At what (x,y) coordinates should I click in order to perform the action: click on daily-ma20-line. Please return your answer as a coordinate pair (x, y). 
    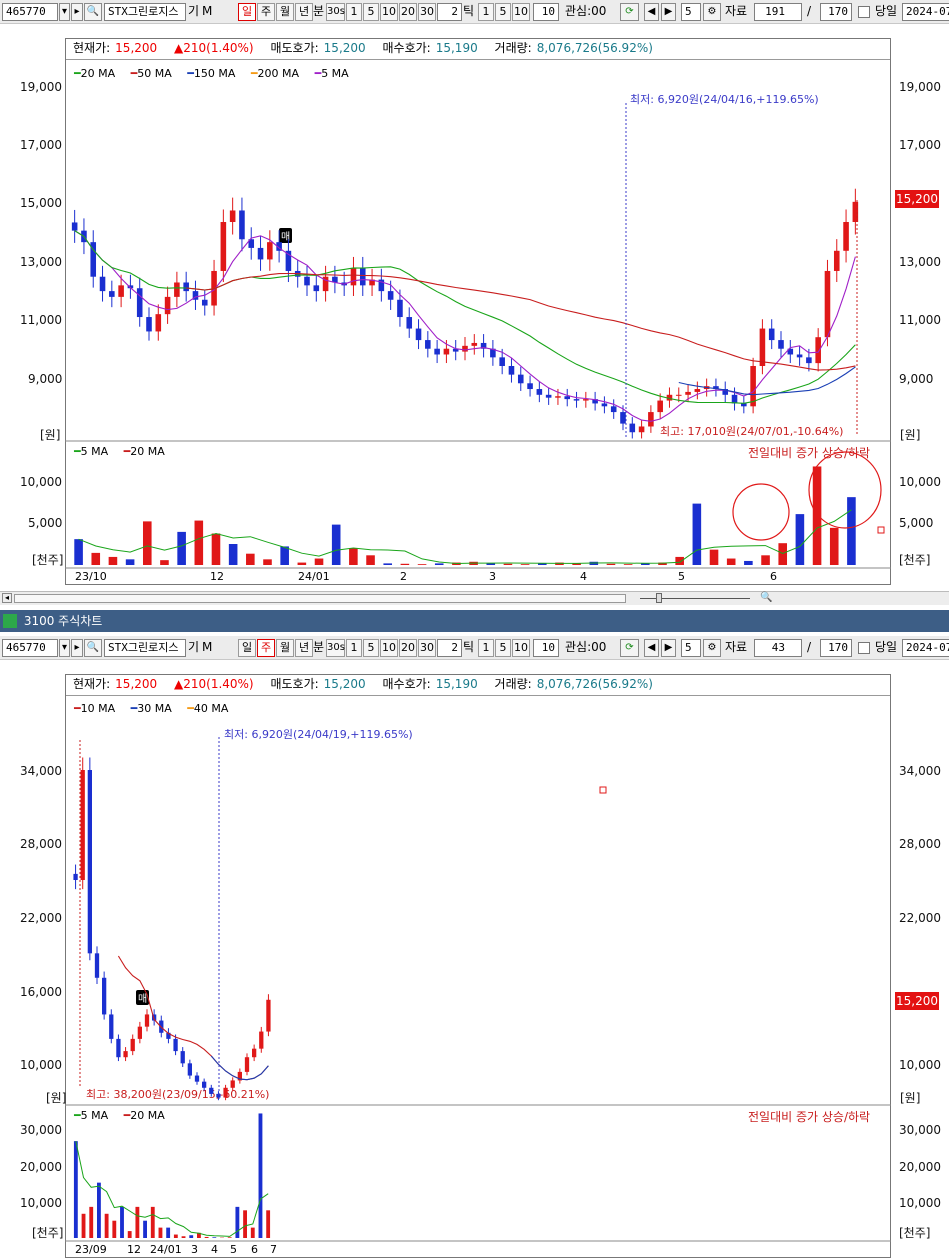
    Looking at the image, I should click on (465, 317).